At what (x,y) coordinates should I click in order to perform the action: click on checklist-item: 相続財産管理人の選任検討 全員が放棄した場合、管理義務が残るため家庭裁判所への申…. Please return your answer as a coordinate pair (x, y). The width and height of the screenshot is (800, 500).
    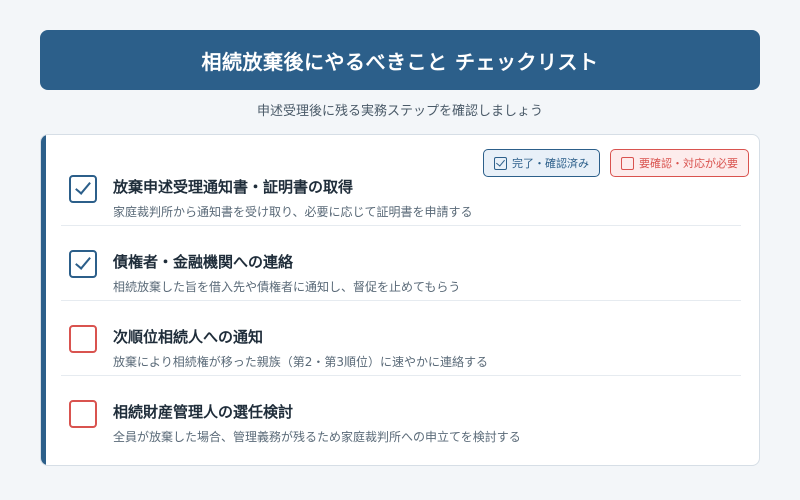
    Looking at the image, I should click on (401, 411).